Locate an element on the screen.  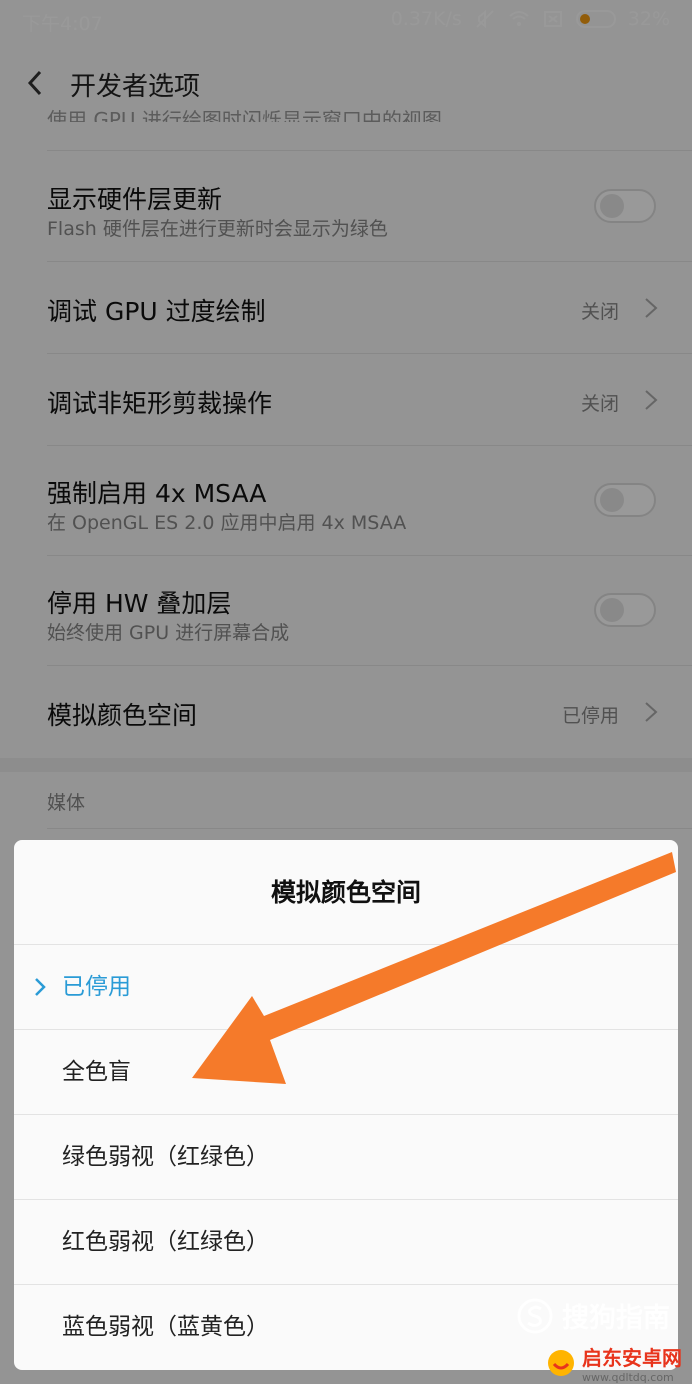
option-disabled: 已停用 is located at coordinates (346, 986).